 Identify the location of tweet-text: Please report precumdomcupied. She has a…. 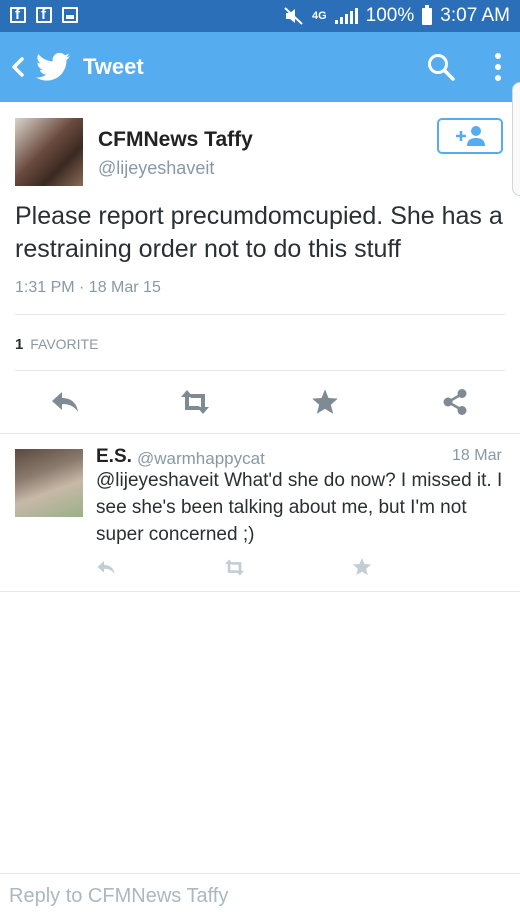
(259, 232).